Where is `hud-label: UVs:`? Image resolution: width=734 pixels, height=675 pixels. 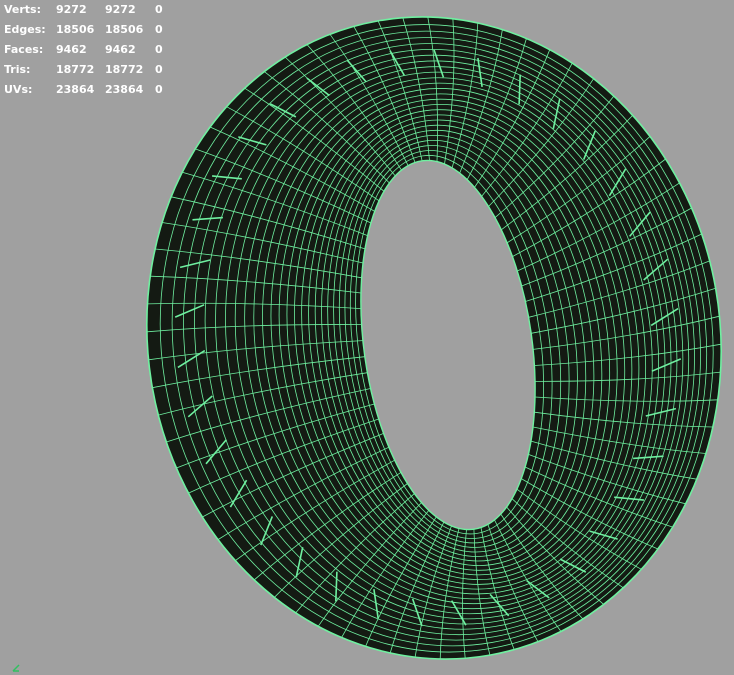
hud-label: UVs: is located at coordinates (18, 89).